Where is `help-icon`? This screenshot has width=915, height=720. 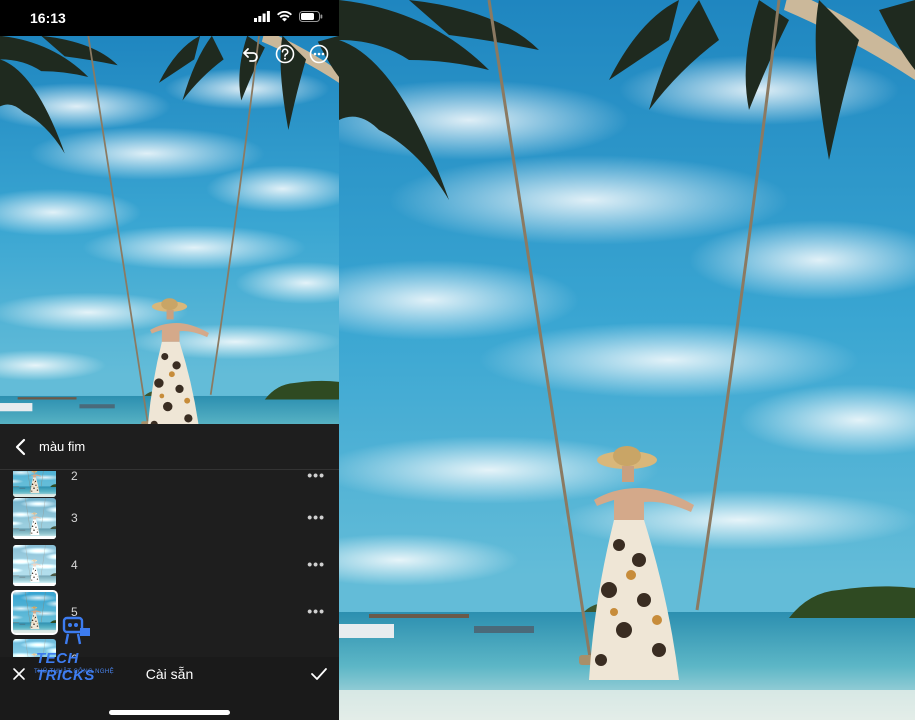
help-icon is located at coordinates (285, 54).